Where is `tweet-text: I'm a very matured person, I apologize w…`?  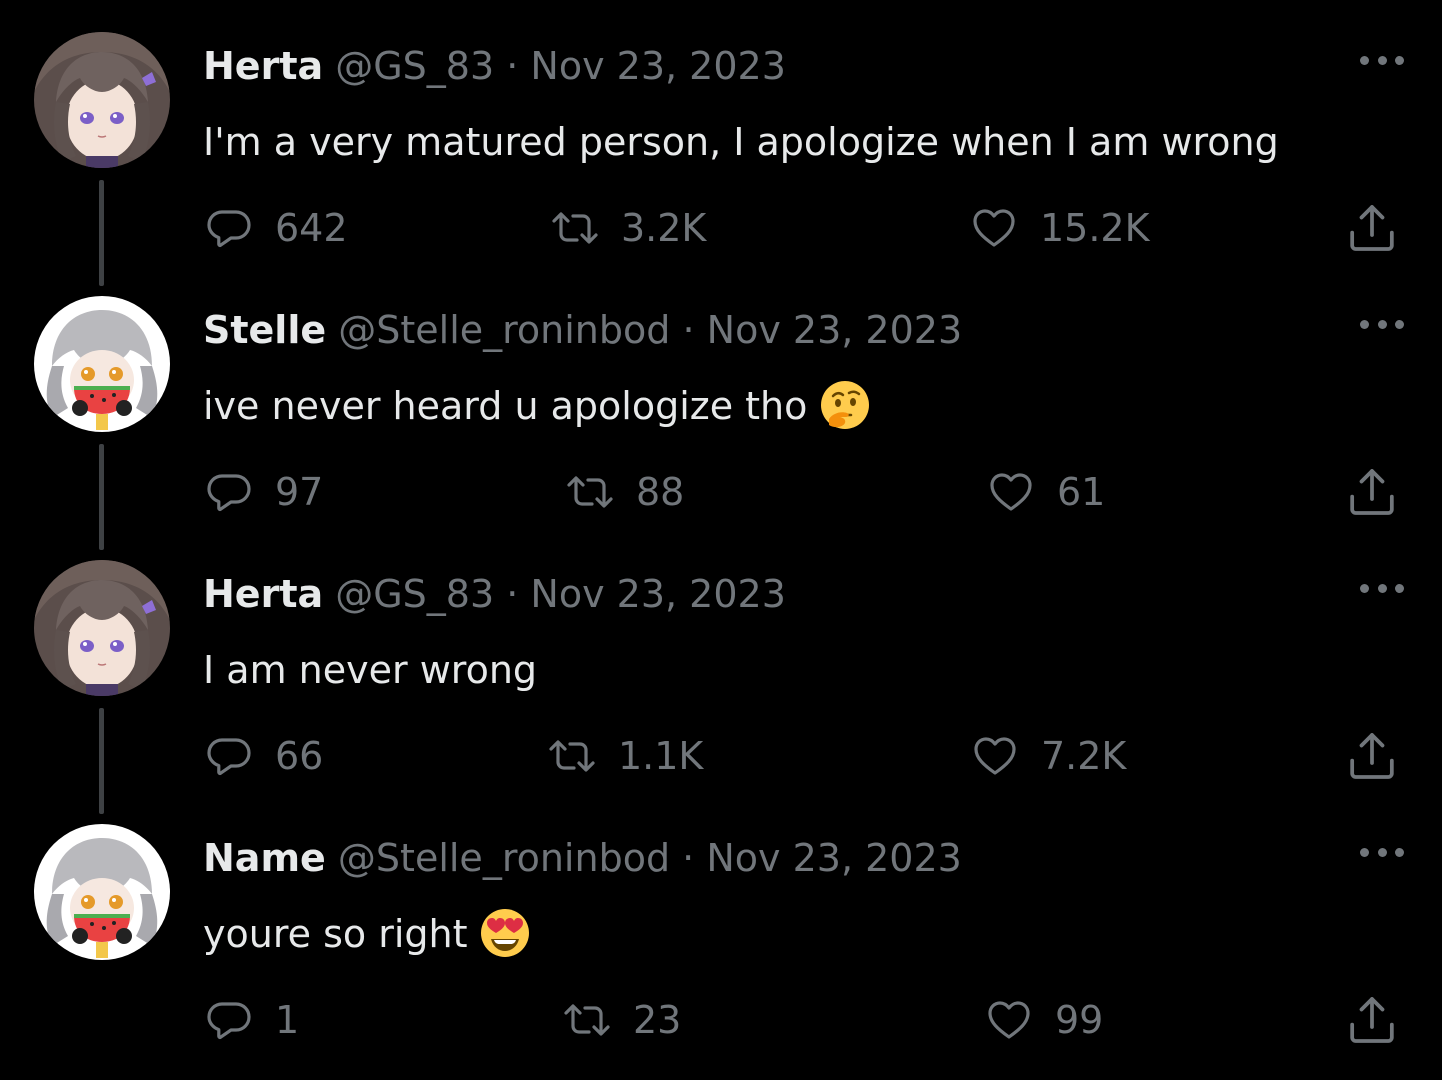
tweet-text: I'm a very matured person, I apologize w… is located at coordinates (741, 142).